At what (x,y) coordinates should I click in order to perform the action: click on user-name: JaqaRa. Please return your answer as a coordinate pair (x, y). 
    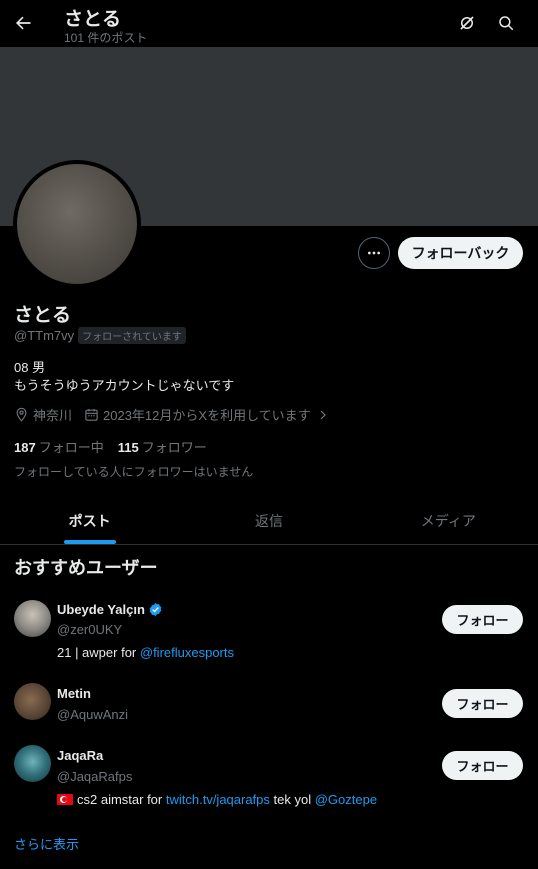
    Looking at the image, I should click on (80, 755).